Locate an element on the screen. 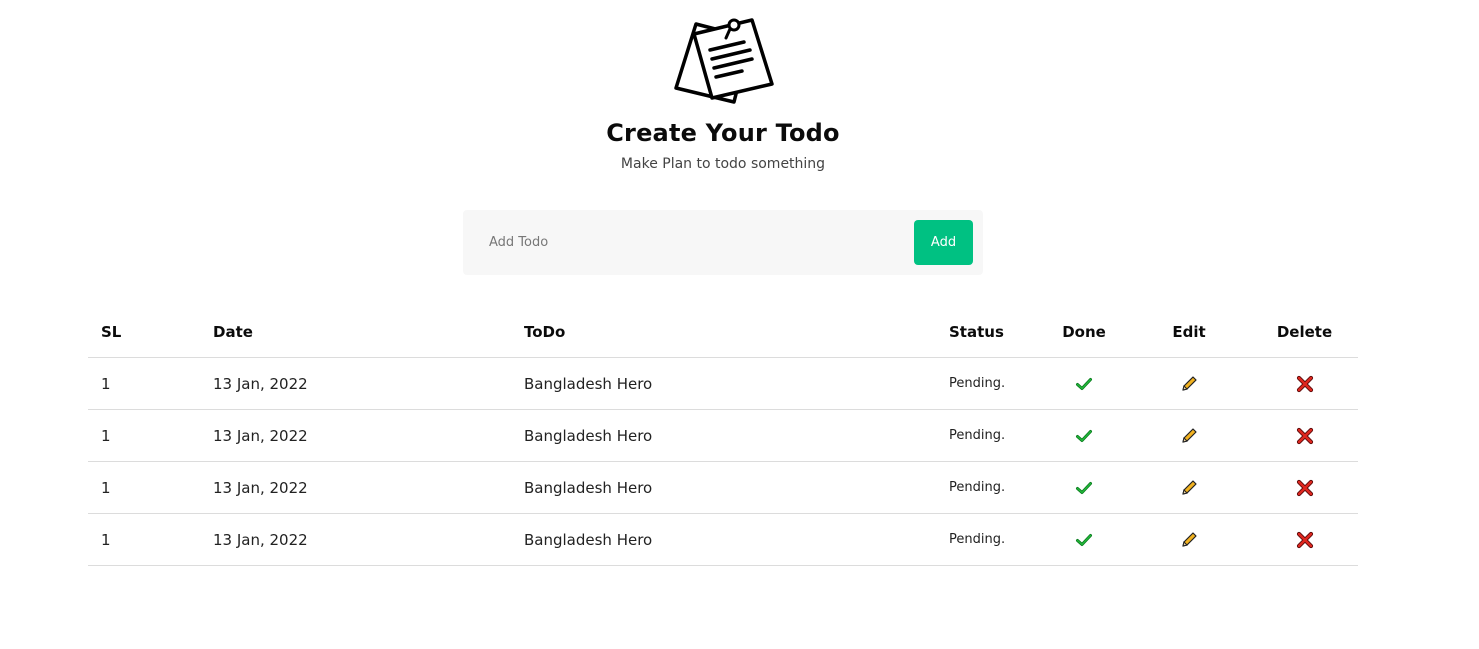 Image resolution: width=1479 pixels, height=649 pixels. add-todo-input is located at coordinates (704, 242).